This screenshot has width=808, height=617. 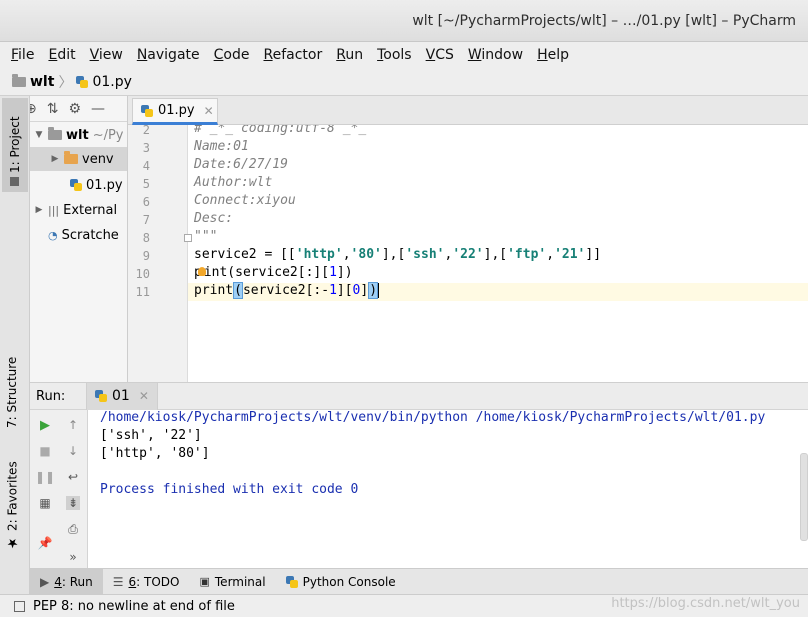 What do you see at coordinates (553, 55) in the screenshot?
I see `menu-help: Help` at bounding box center [553, 55].